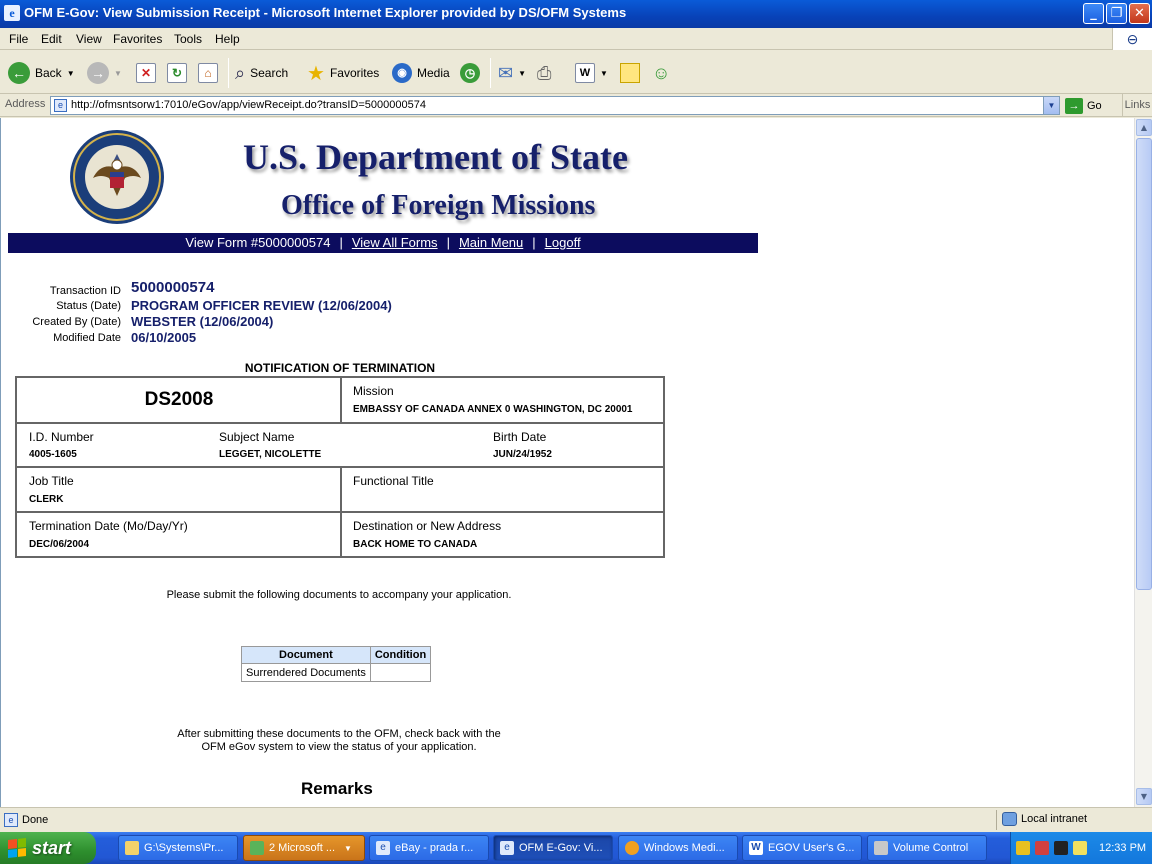  What do you see at coordinates (146, 73) in the screenshot?
I see `stop-button: ✕` at bounding box center [146, 73].